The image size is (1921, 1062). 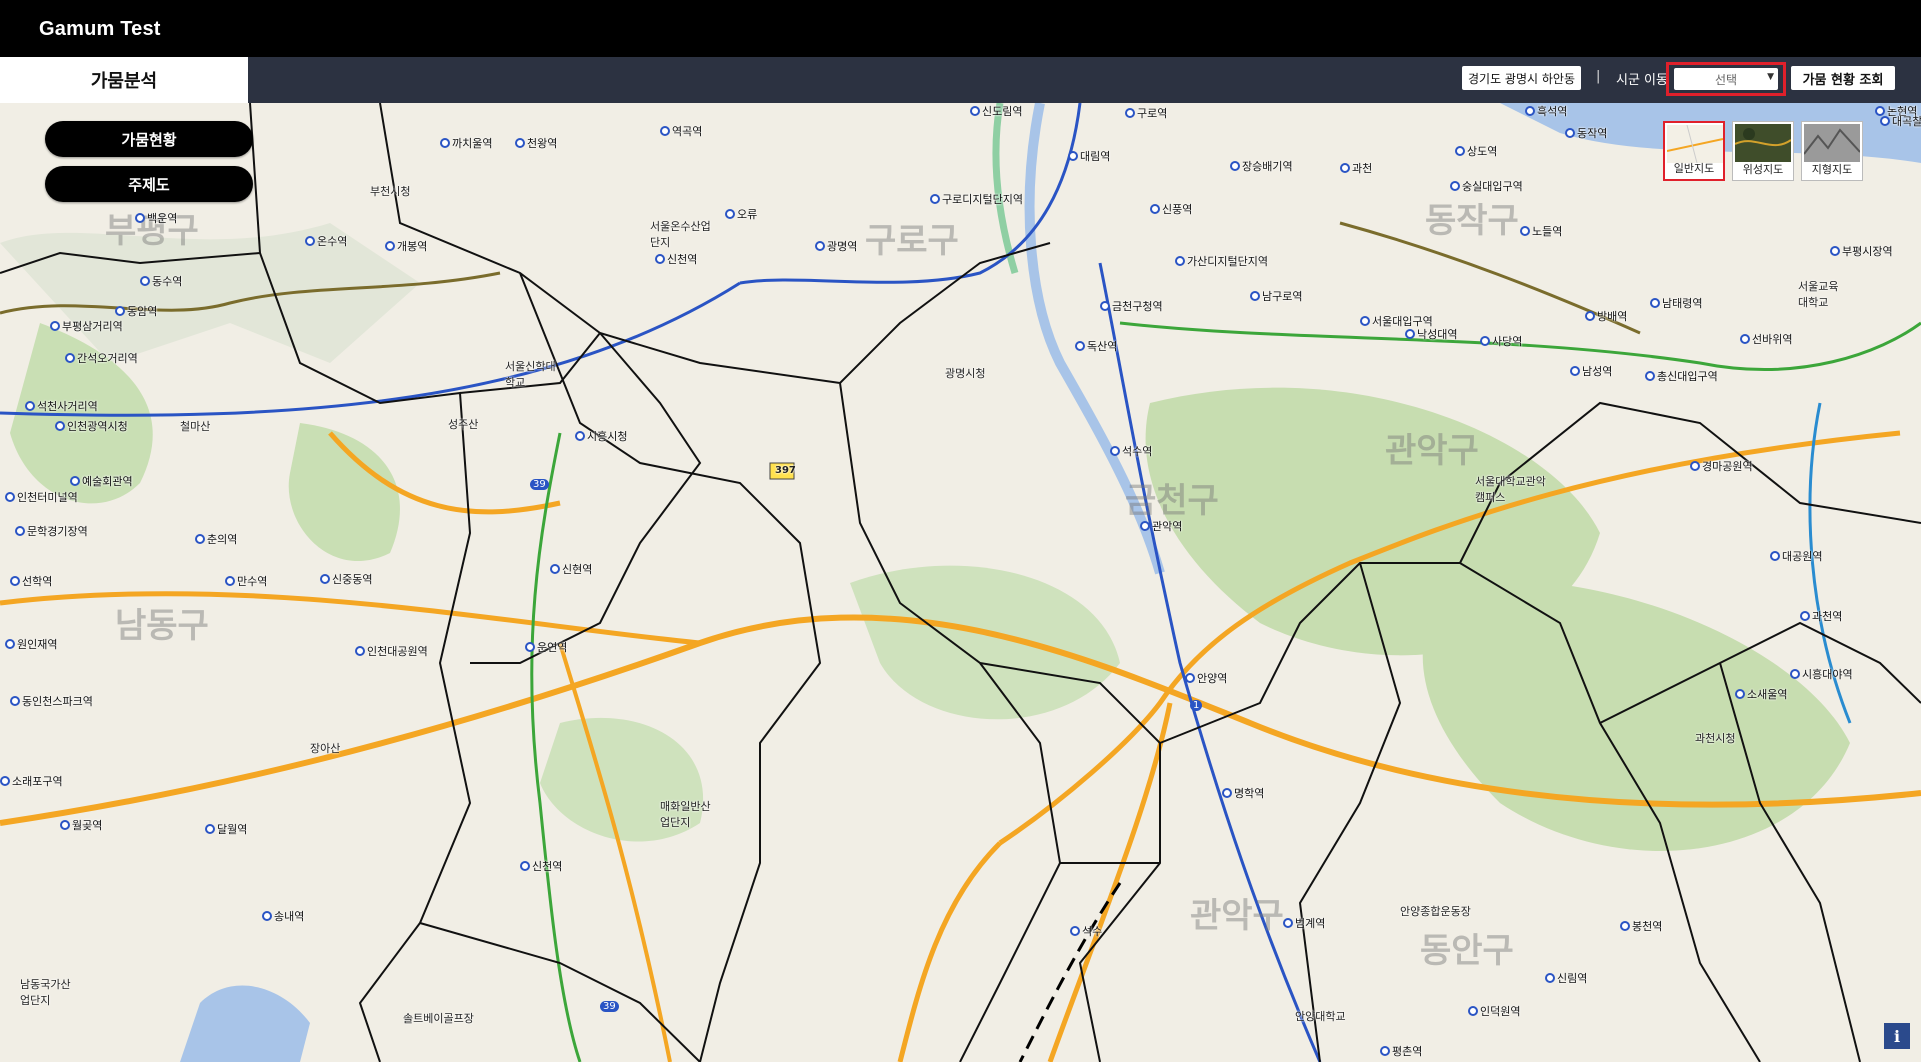 What do you see at coordinates (463, 424) in the screenshot?
I see `place-label: 성주산` at bounding box center [463, 424].